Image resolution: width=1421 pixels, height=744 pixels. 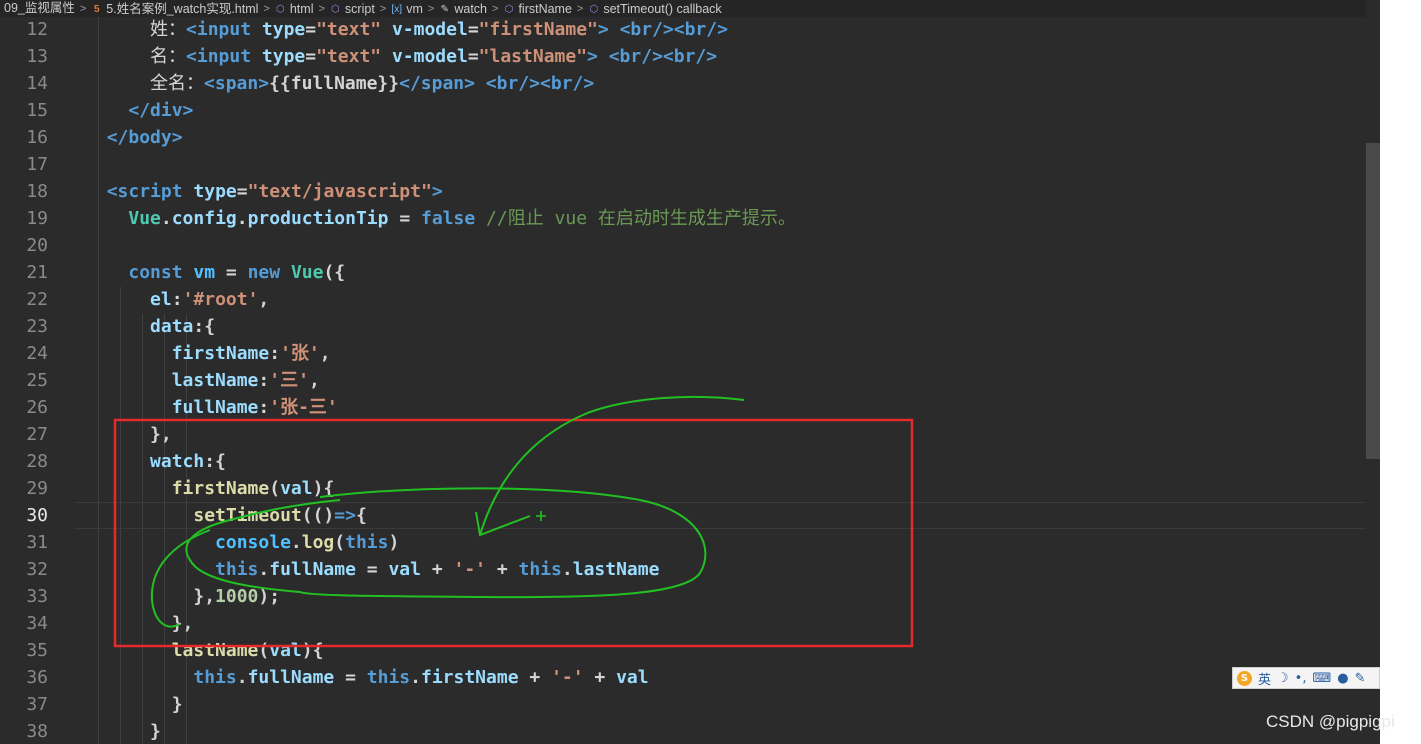 What do you see at coordinates (211, 407) in the screenshot?
I see `code-line: fullName:'张-三'` at bounding box center [211, 407].